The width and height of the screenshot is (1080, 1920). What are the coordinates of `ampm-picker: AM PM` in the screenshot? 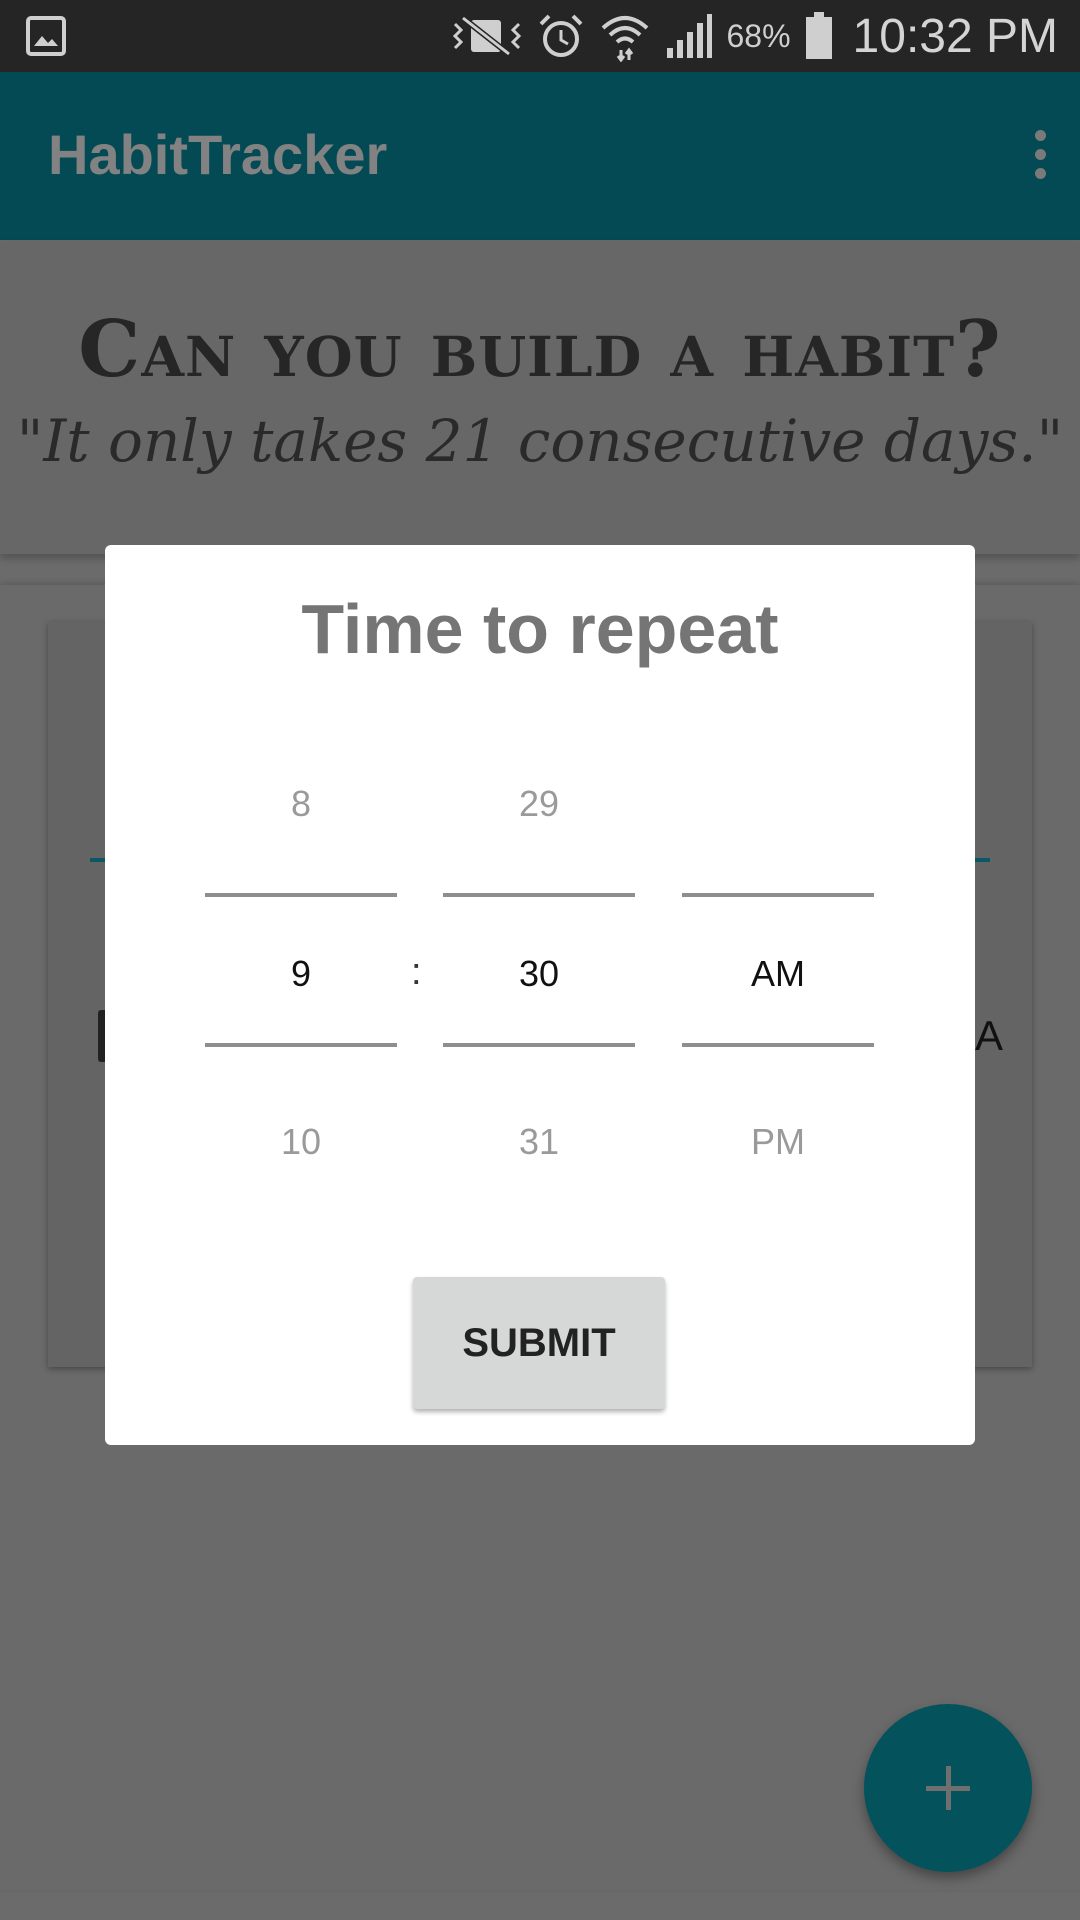 It's located at (778, 995).